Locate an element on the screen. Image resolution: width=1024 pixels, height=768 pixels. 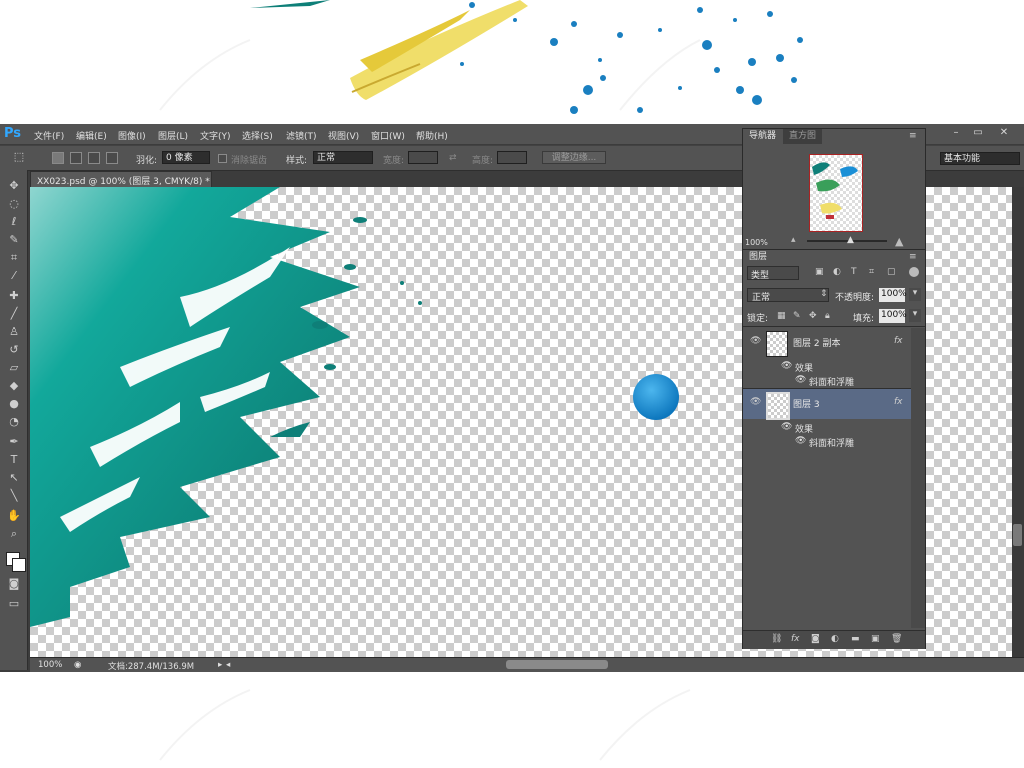
crop-tool-icon: ⌗ is located at coordinates (14, 258).